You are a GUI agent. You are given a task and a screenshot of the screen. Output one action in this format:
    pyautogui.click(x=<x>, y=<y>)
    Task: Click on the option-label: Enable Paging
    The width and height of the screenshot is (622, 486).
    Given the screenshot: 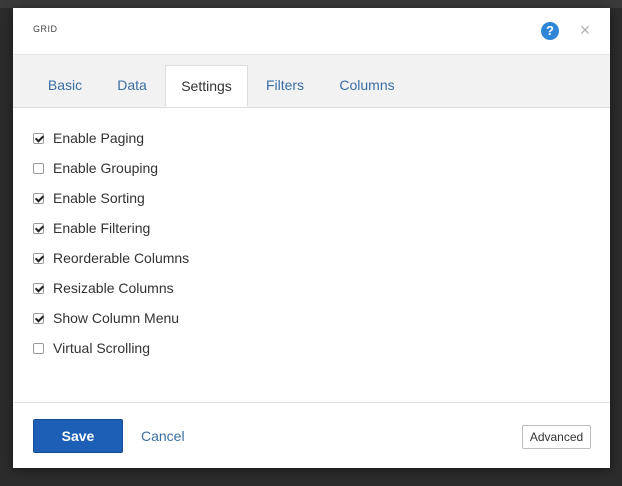 What is the action you would take?
    pyautogui.click(x=99, y=138)
    